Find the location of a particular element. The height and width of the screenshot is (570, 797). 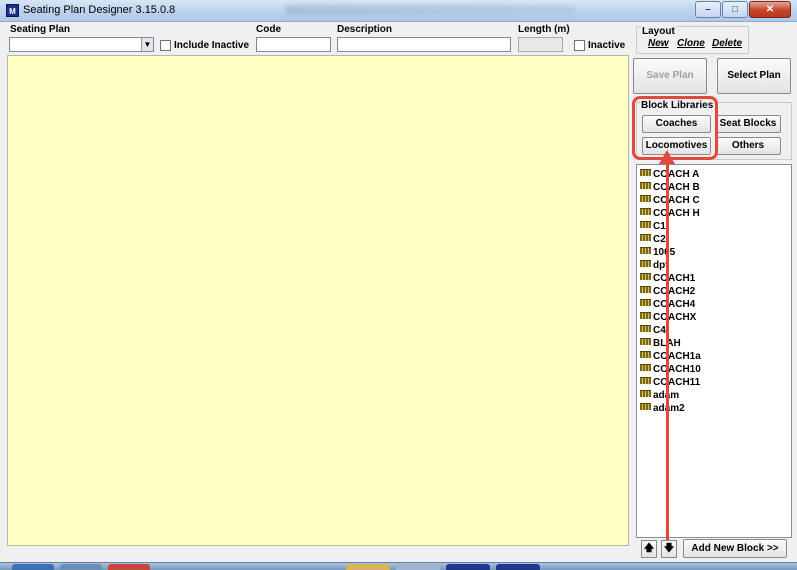

taskbar is located at coordinates (398, 566).